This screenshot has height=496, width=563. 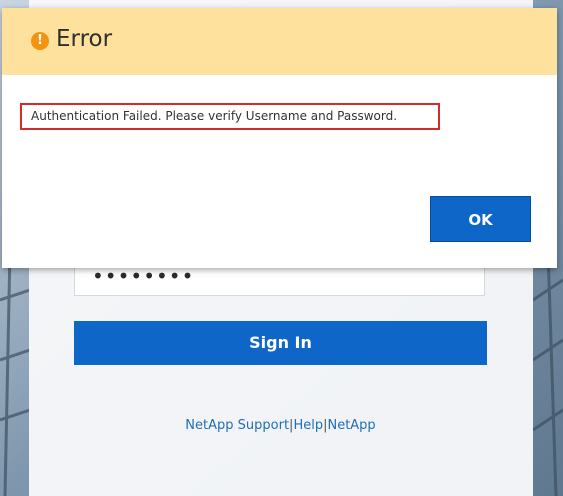 I want to click on sign-in-button: Sign In, so click(x=280, y=343).